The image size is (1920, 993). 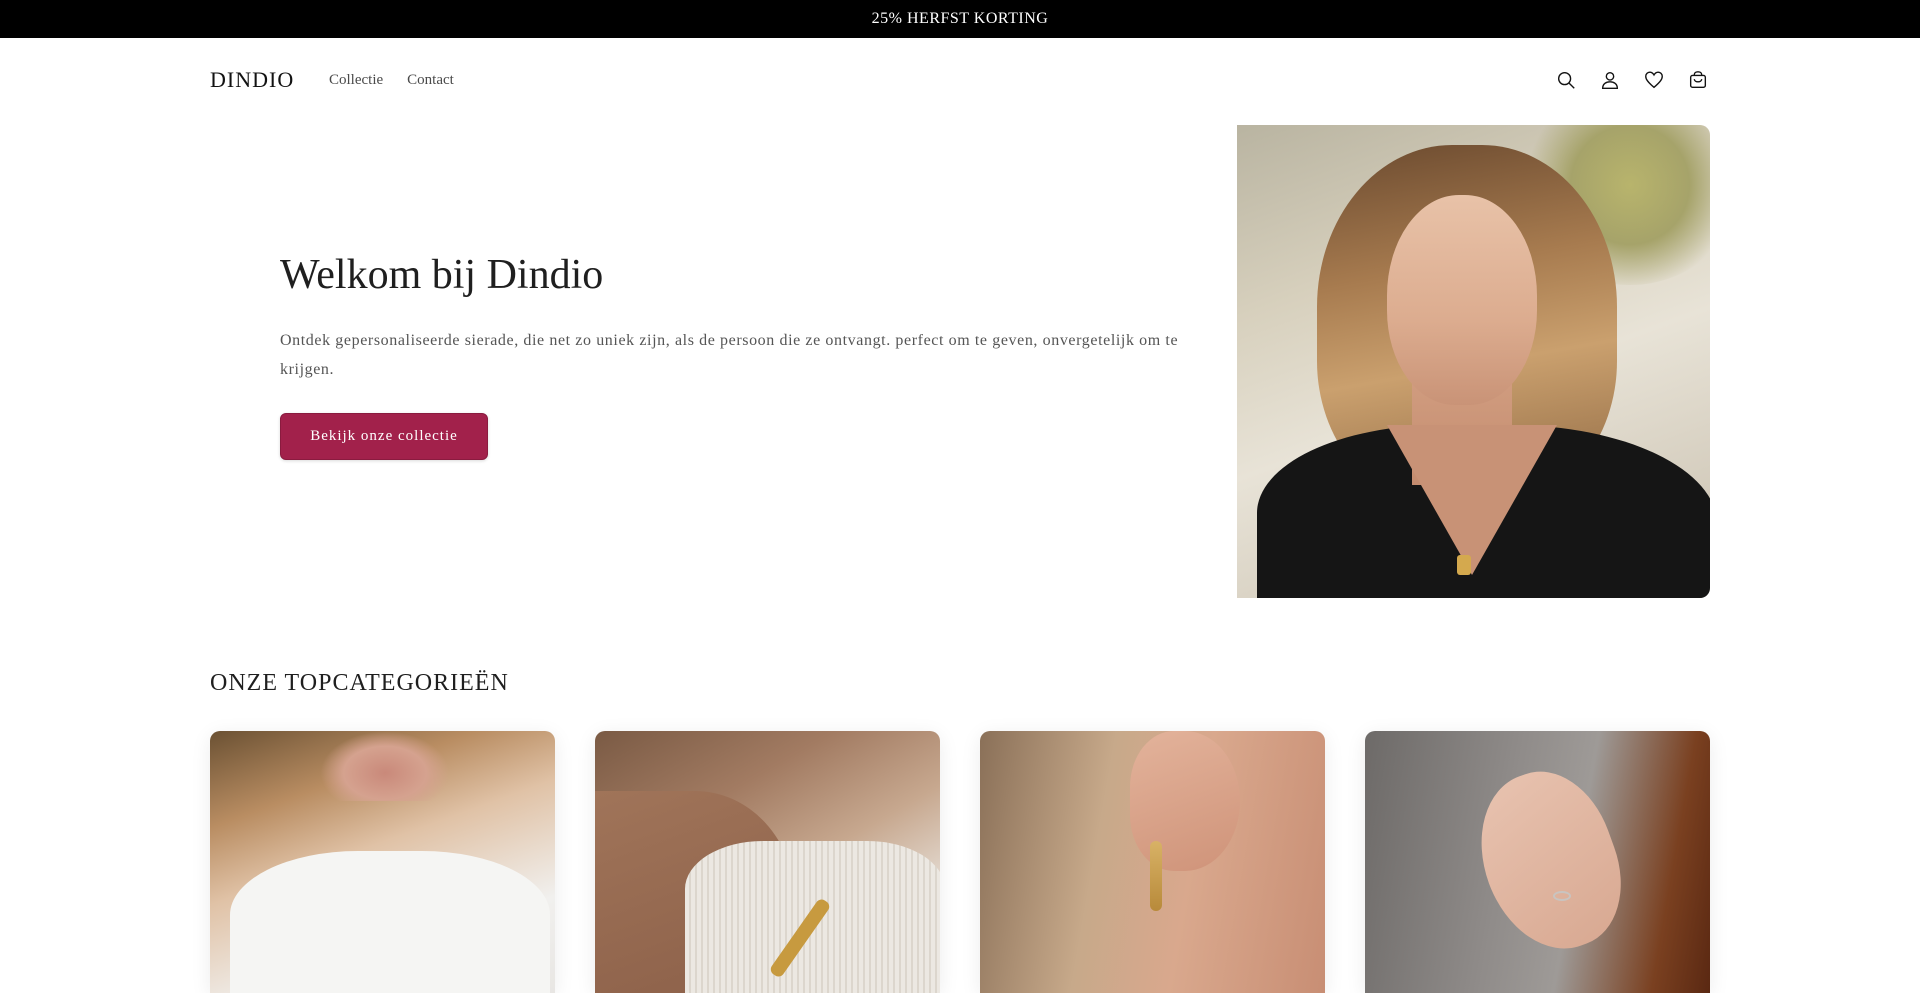 I want to click on account-icon, so click(x=1610, y=80).